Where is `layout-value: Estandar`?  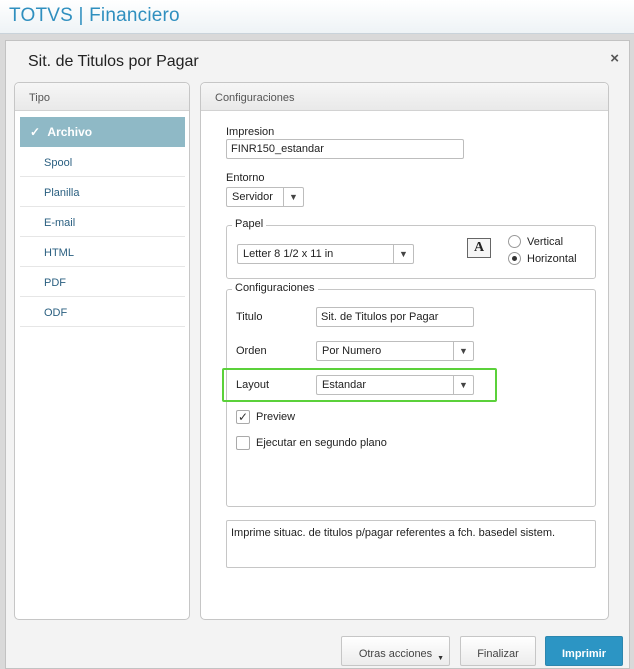 layout-value: Estandar is located at coordinates (344, 385).